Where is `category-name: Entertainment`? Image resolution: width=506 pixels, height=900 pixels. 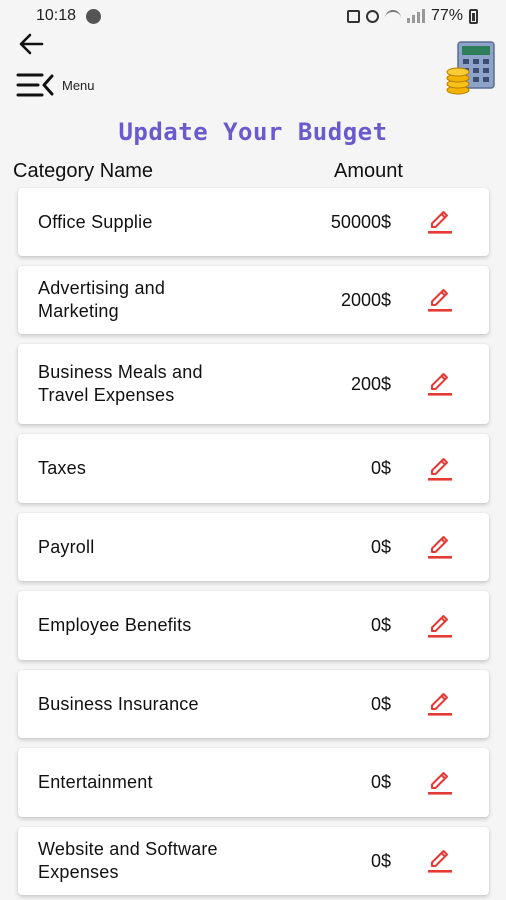
category-name: Entertainment is located at coordinates (95, 782).